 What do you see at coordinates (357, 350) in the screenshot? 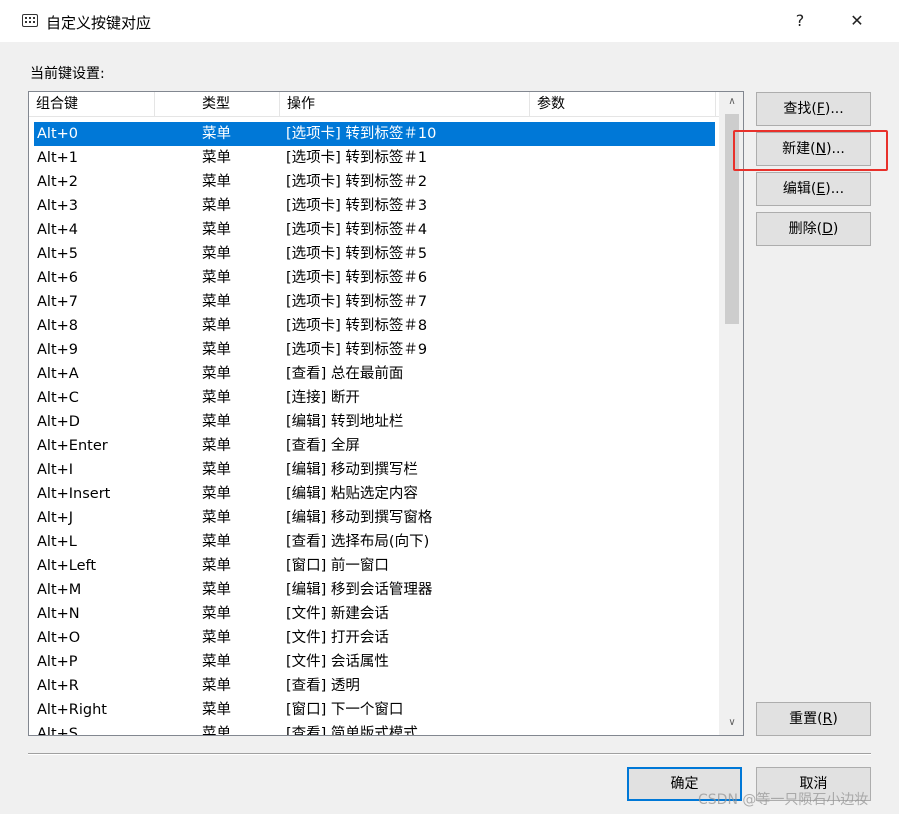
I see `cell-action: [选项卡] 转到标签＃9` at bounding box center [357, 350].